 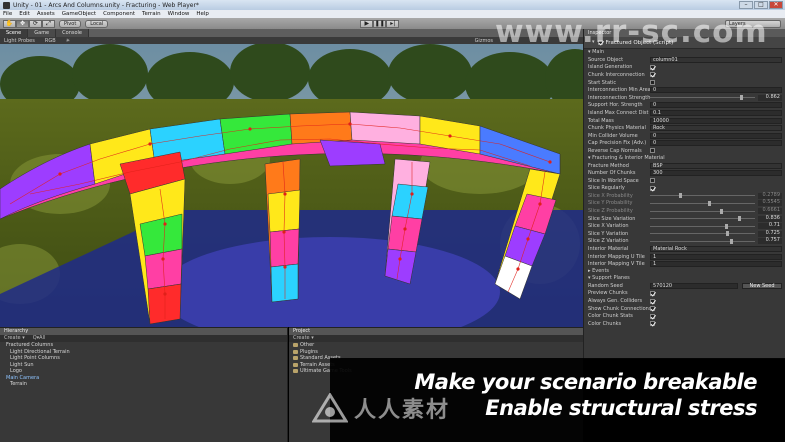 What do you see at coordinates (367, 23) in the screenshot?
I see `play-icon: ▶` at bounding box center [367, 23].